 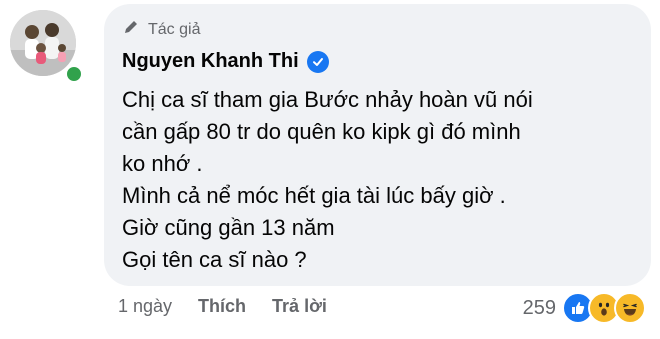 I want to click on reply-button: Trả lời, so click(x=299, y=306).